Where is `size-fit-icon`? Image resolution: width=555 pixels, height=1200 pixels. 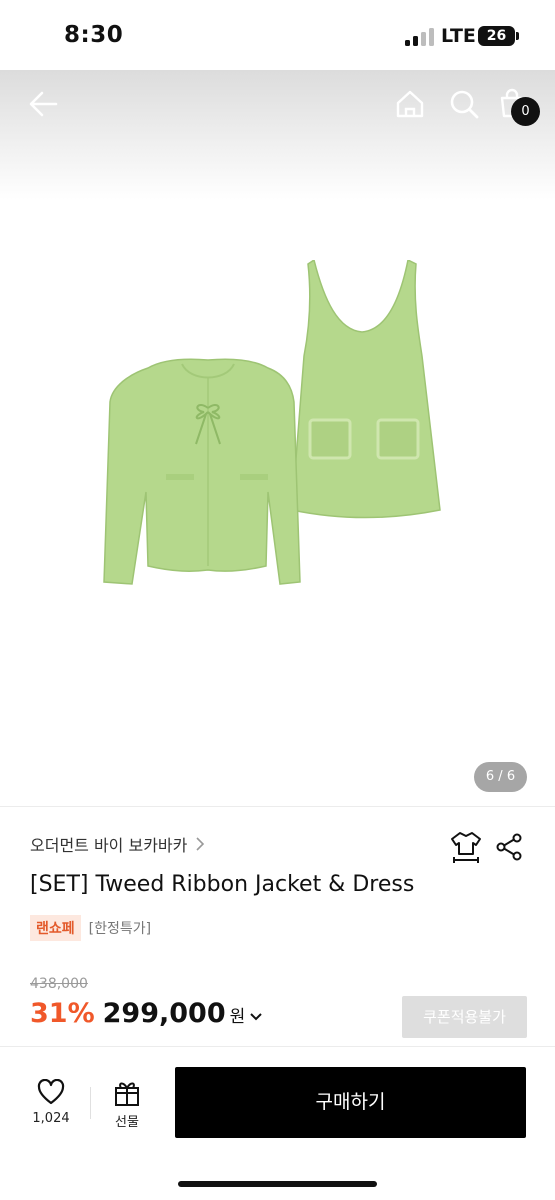 size-fit-icon is located at coordinates (466, 847).